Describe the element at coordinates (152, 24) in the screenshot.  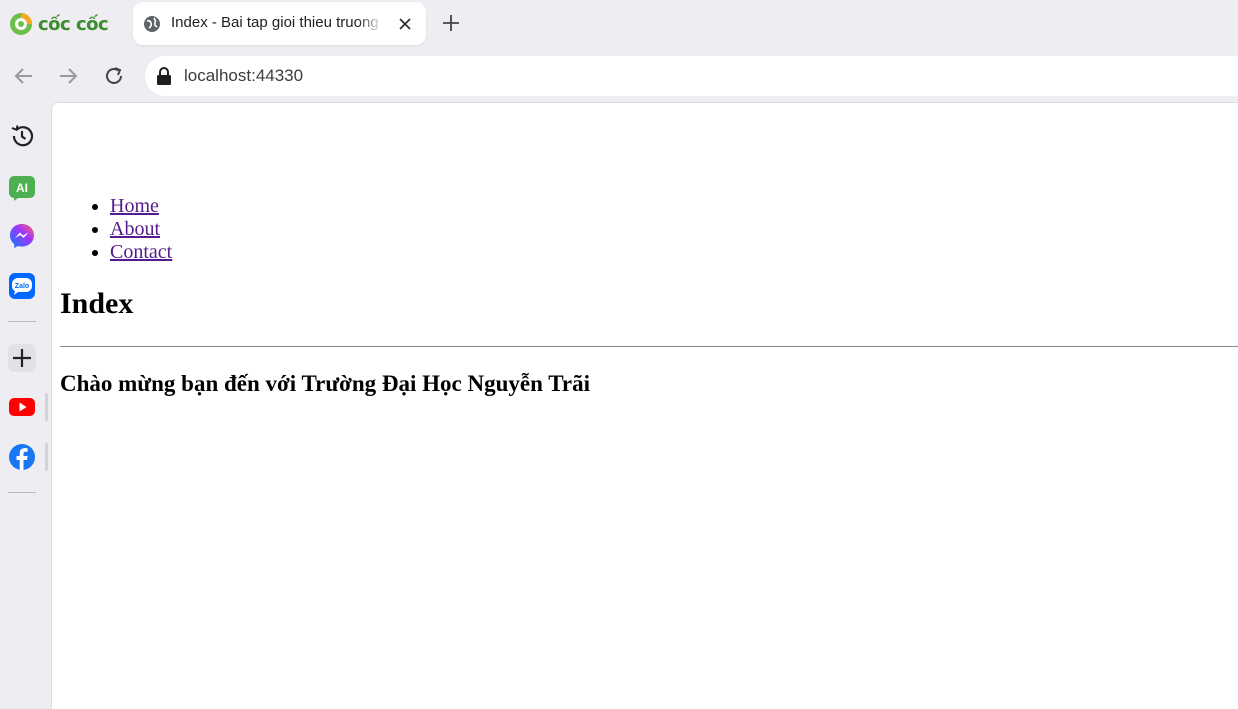
I see `globe-icon` at that location.